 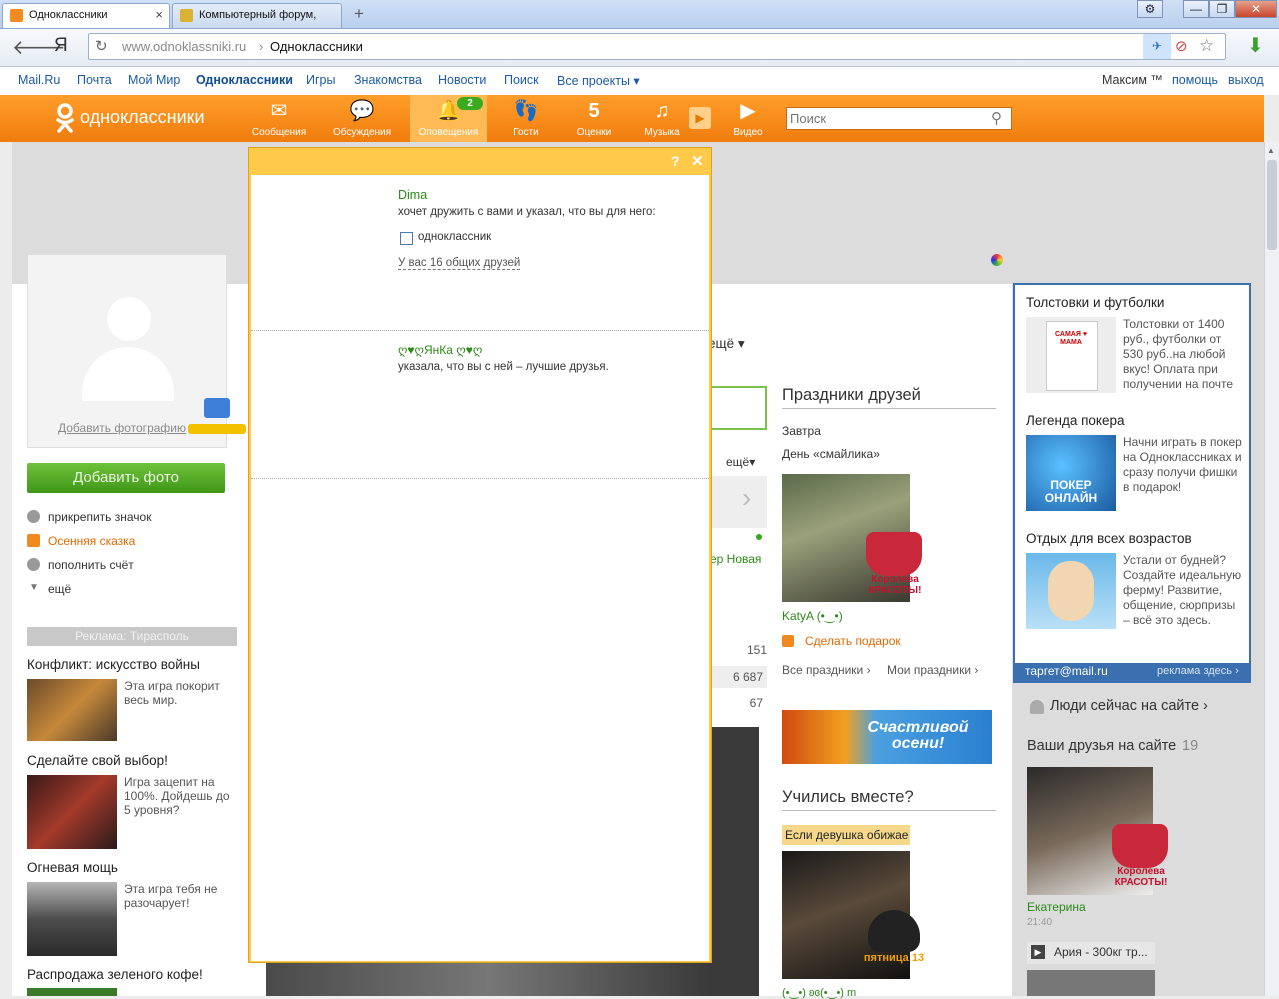 What do you see at coordinates (594, 118) in the screenshot?
I see `nav-ratings: 5 Оценки` at bounding box center [594, 118].